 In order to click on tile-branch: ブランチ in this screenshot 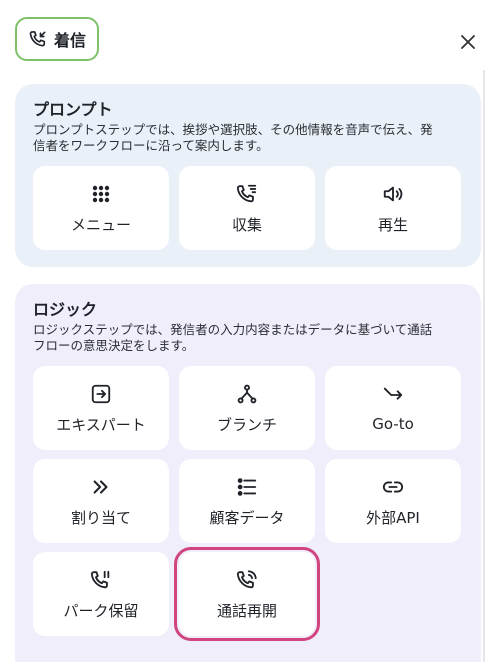, I will do `click(247, 408)`.